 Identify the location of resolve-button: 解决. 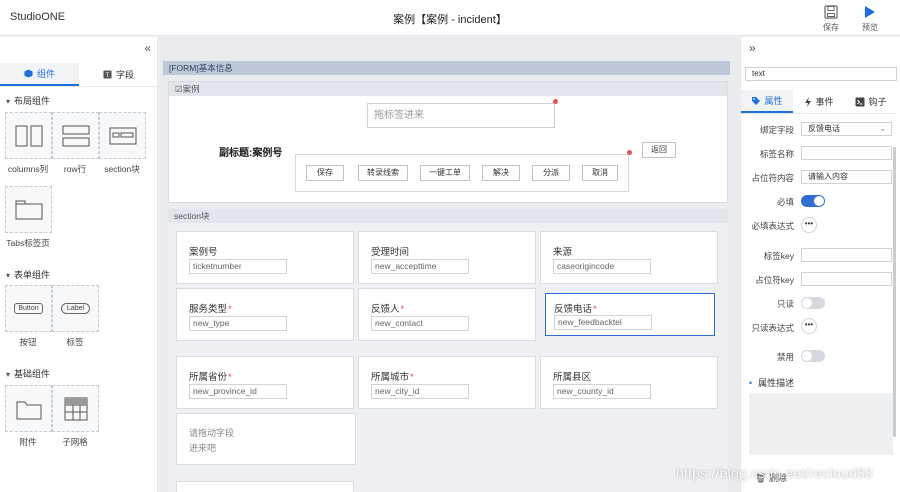
(501, 173).